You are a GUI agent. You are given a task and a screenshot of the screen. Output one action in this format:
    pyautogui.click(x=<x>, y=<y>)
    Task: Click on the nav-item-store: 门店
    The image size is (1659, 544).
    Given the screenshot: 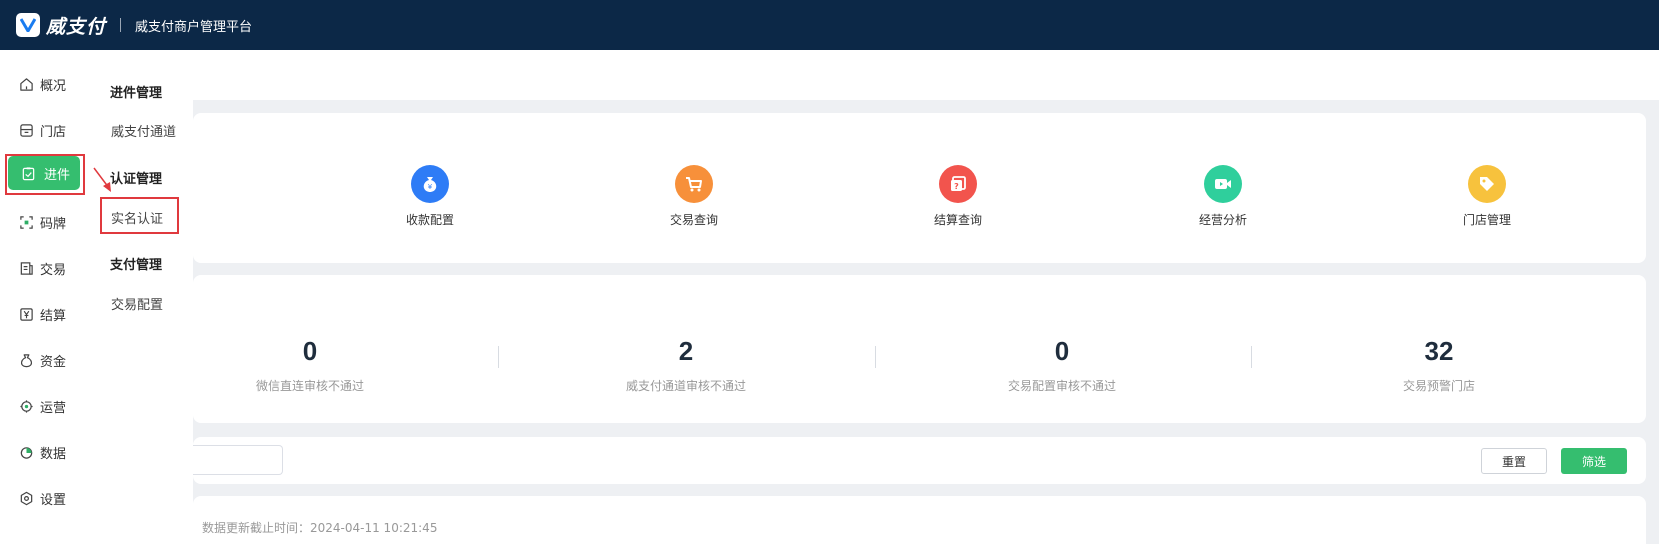 What is the action you would take?
    pyautogui.click(x=44, y=130)
    